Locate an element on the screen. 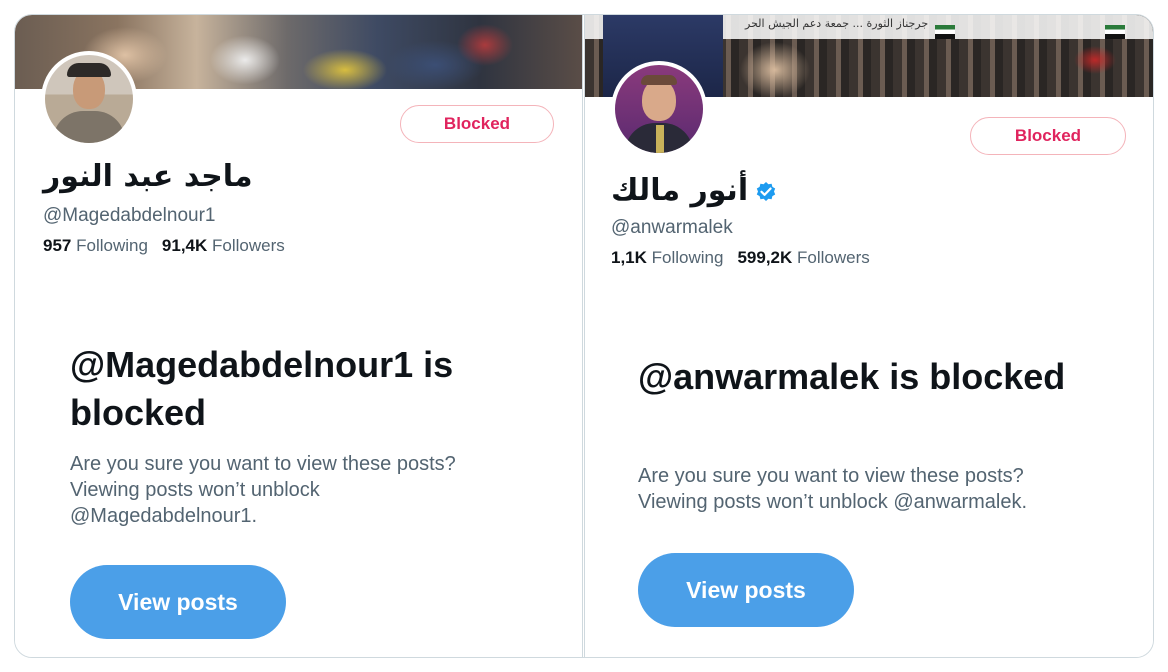  following-count: 1,1K is located at coordinates (629, 257).